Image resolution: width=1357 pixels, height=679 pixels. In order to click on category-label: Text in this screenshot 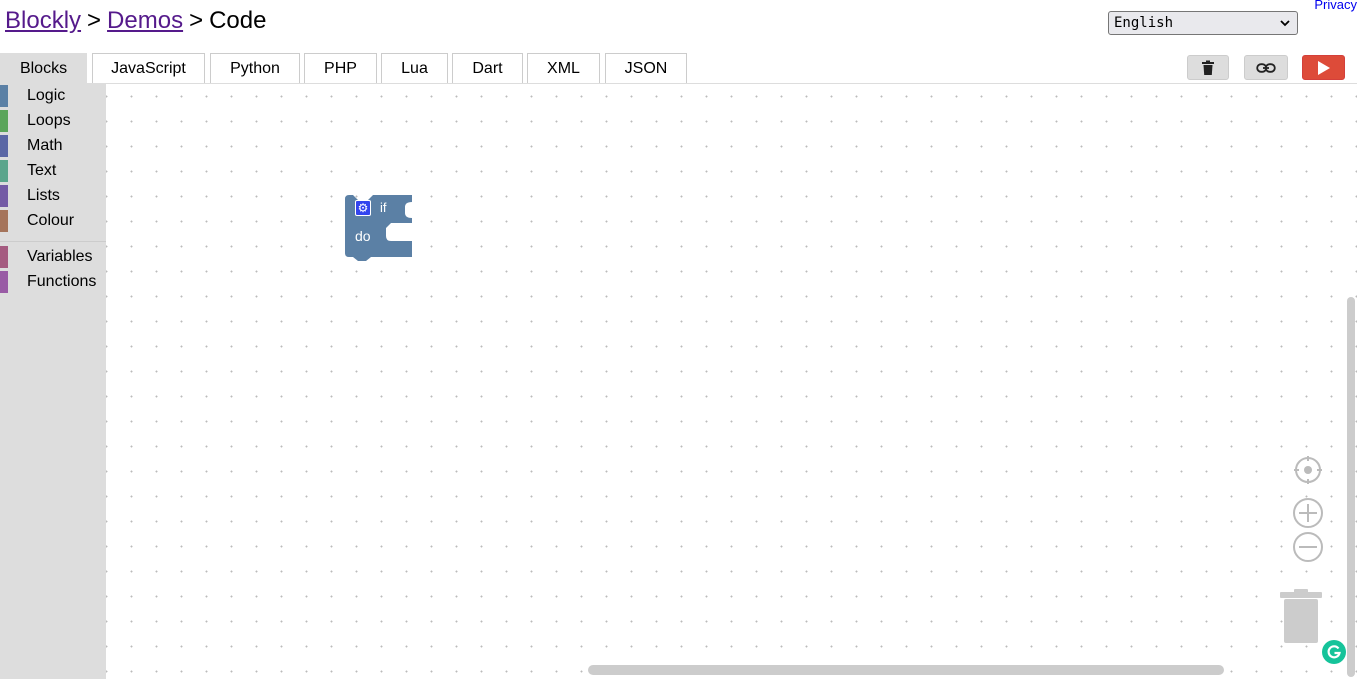, I will do `click(42, 170)`.